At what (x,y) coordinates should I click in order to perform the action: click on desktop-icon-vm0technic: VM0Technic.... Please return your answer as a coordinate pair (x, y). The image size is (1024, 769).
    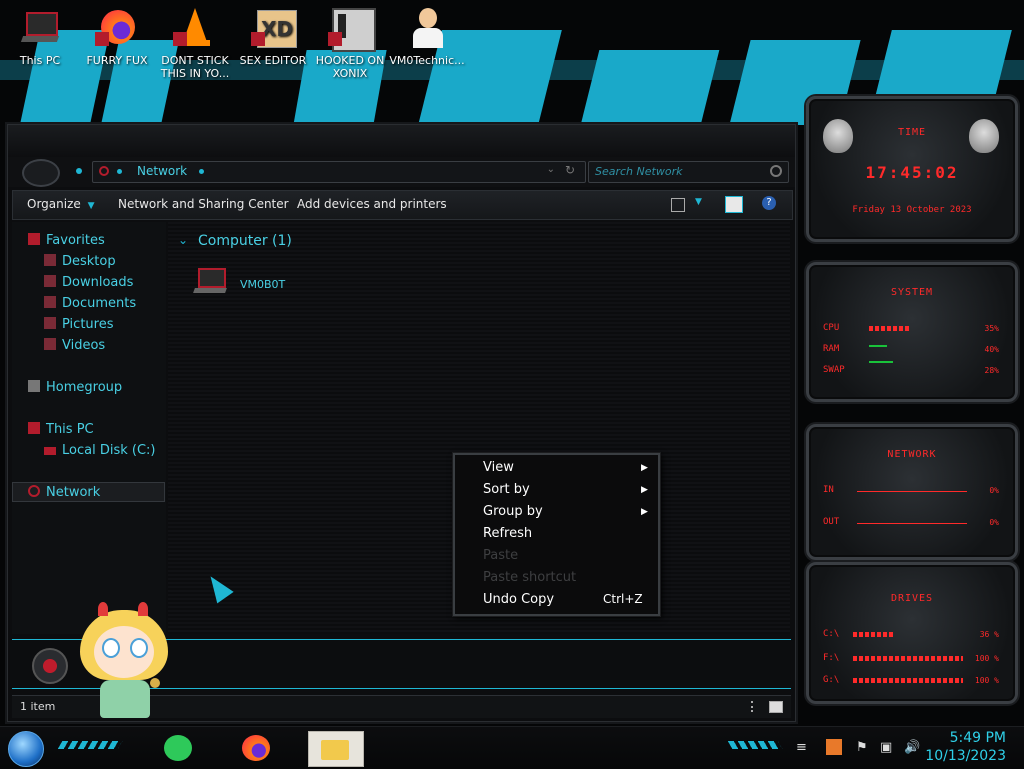
    Looking at the image, I should click on (427, 36).